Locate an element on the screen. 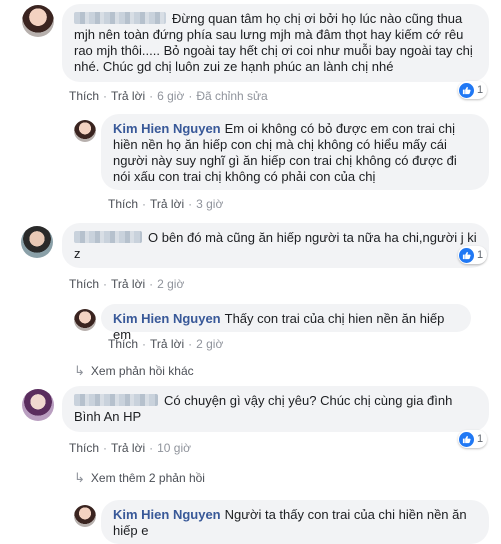  view-more-replies: ↳ Xem phản hồi khác is located at coordinates (134, 371).